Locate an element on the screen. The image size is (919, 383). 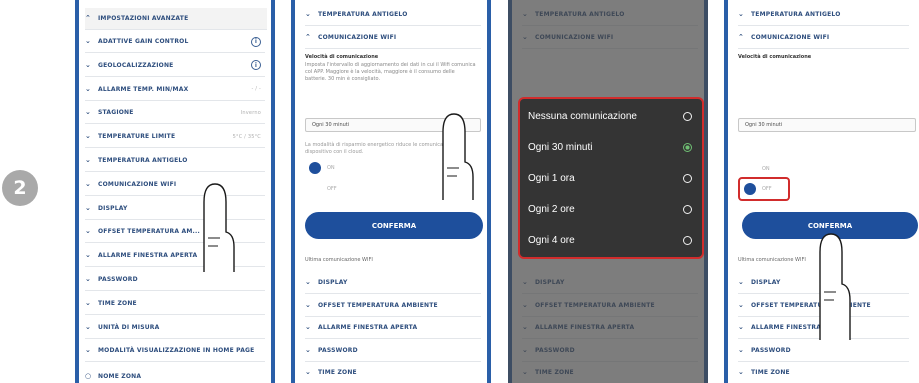
settings-row: ⌄ STAGIONE Inverno is located at coordinates (175, 113).